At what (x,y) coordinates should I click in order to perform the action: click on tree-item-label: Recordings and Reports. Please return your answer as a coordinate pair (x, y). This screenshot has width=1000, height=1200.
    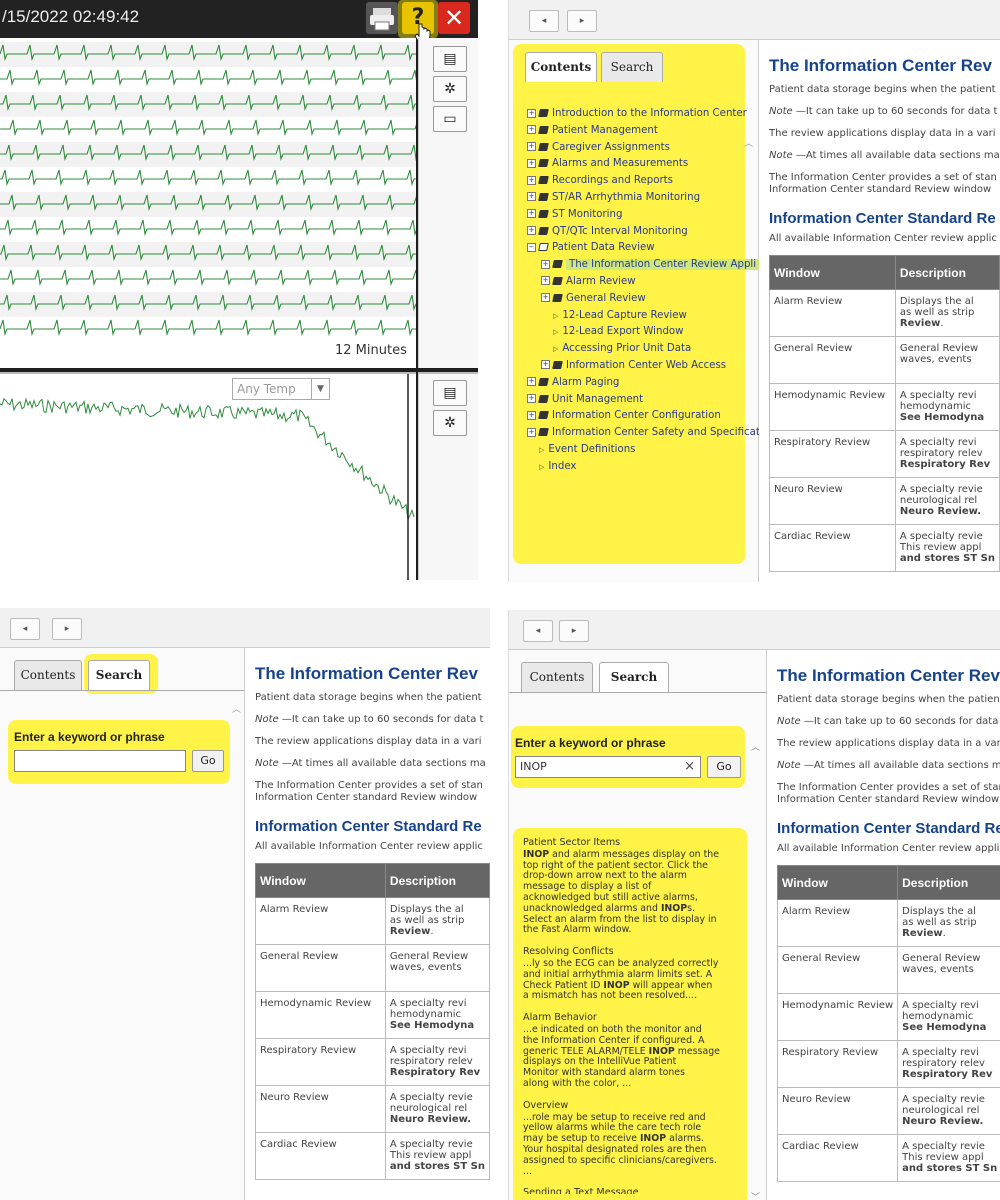
    Looking at the image, I should click on (612, 181).